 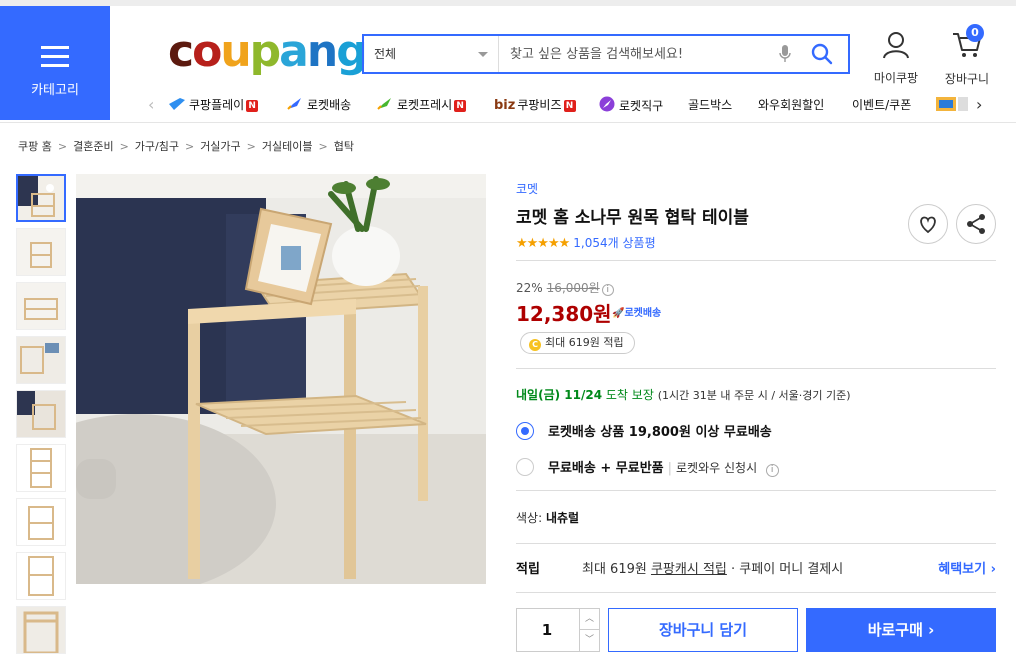 I want to click on original-price-row: 22% 16,000원 i, so click(x=565, y=287).